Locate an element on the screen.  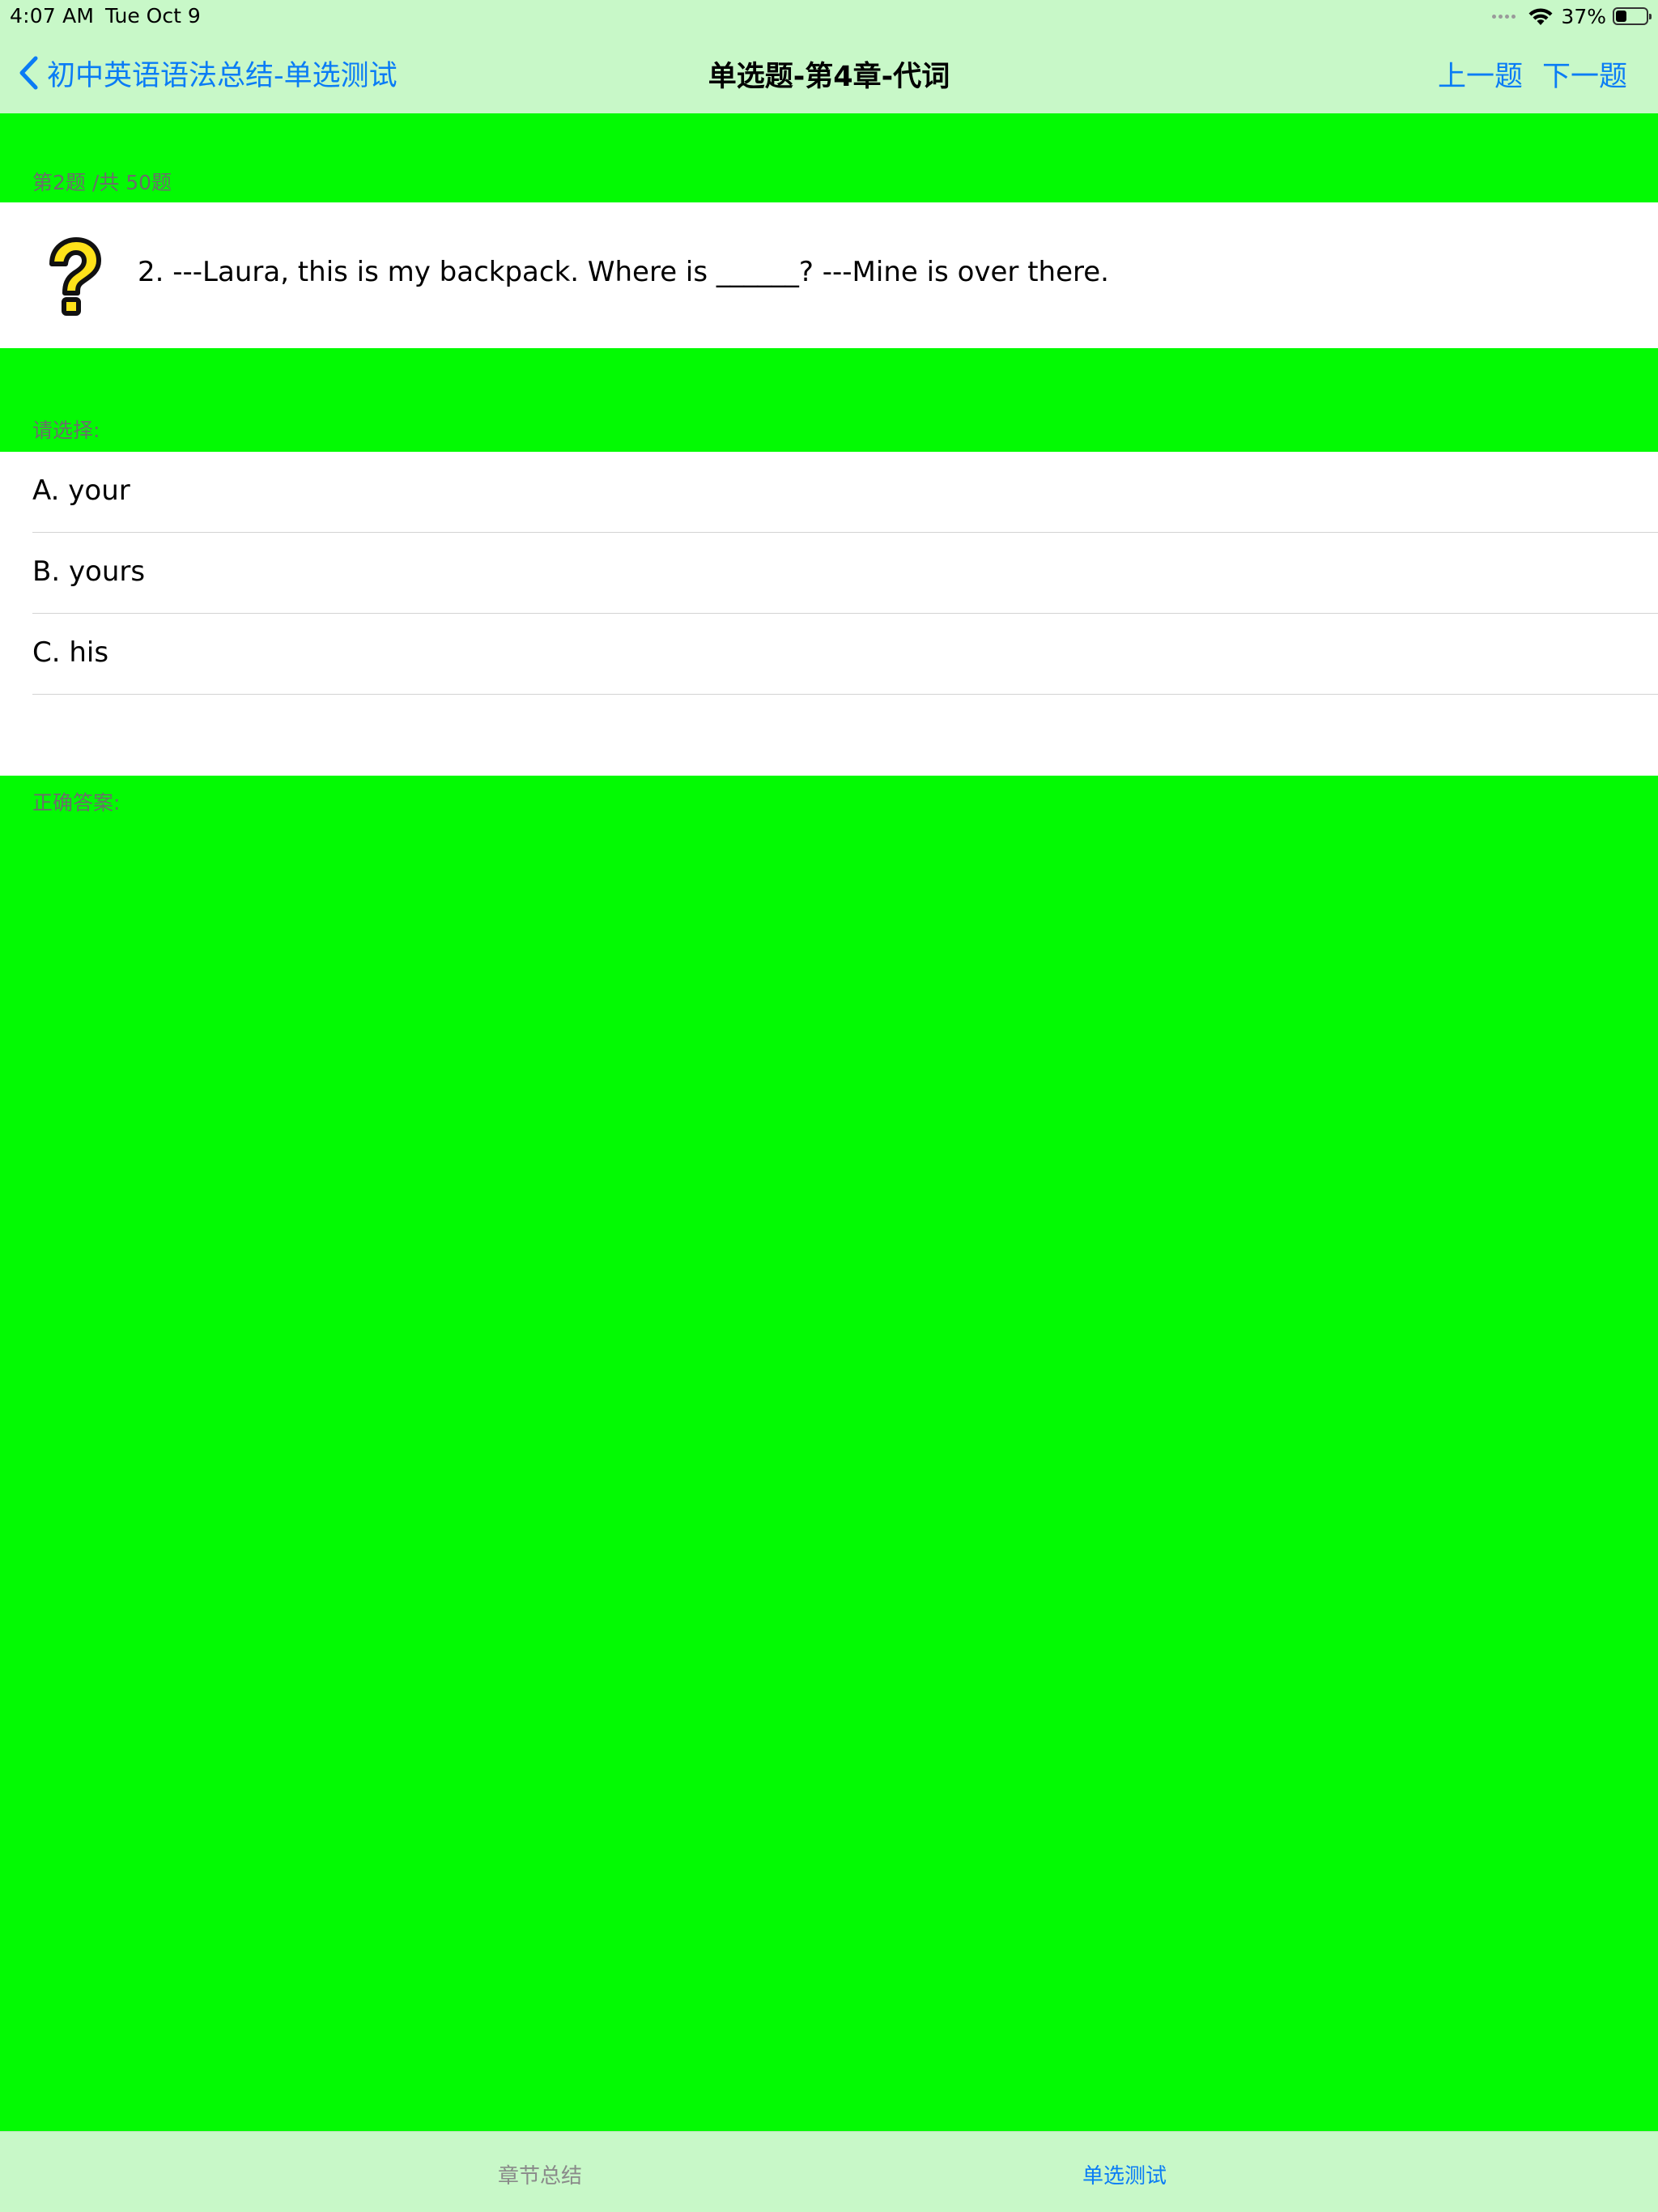
battery-percent: 37% is located at coordinates (1583, 16).